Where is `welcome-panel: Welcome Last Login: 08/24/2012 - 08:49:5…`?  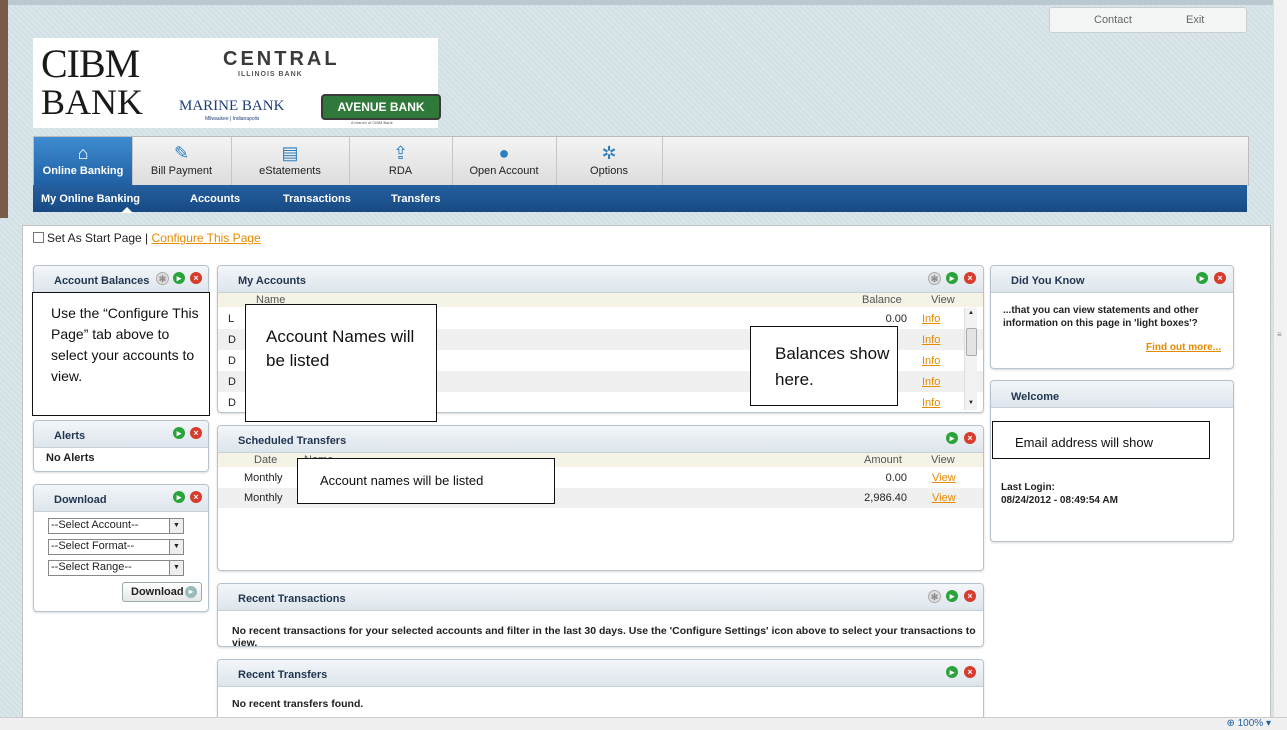
welcome-panel: Welcome Last Login: 08/24/2012 - 08:49:5… is located at coordinates (1112, 461).